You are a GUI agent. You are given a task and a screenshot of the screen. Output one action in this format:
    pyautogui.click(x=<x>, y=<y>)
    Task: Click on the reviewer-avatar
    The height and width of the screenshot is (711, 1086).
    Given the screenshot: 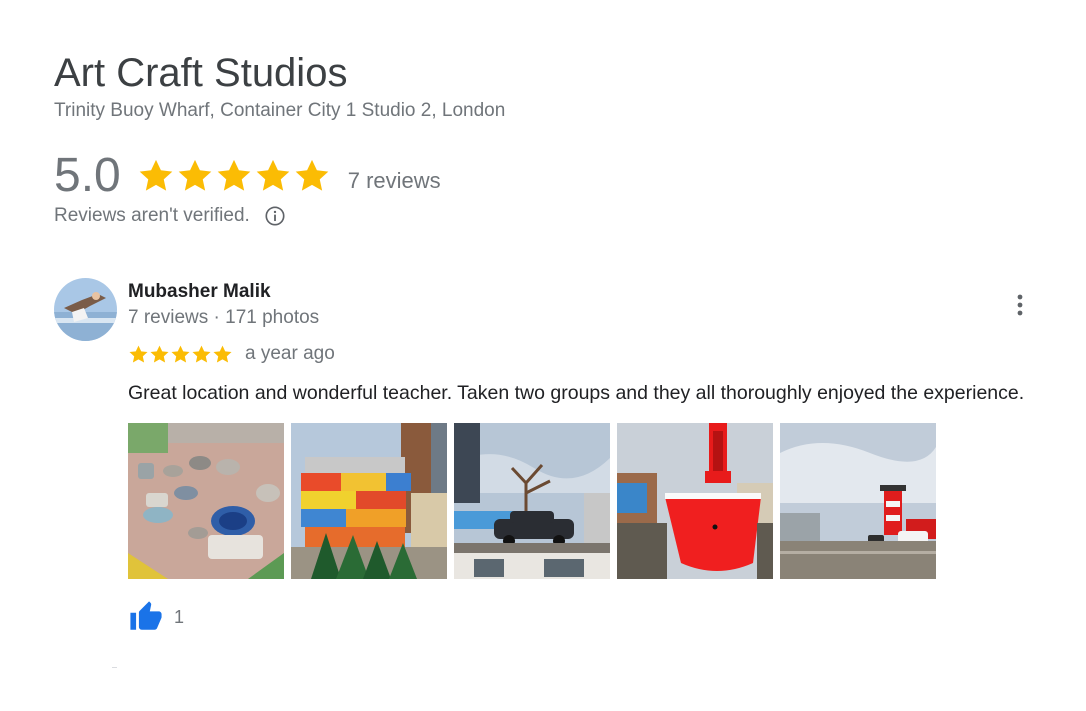 What is the action you would take?
    pyautogui.click(x=85, y=309)
    